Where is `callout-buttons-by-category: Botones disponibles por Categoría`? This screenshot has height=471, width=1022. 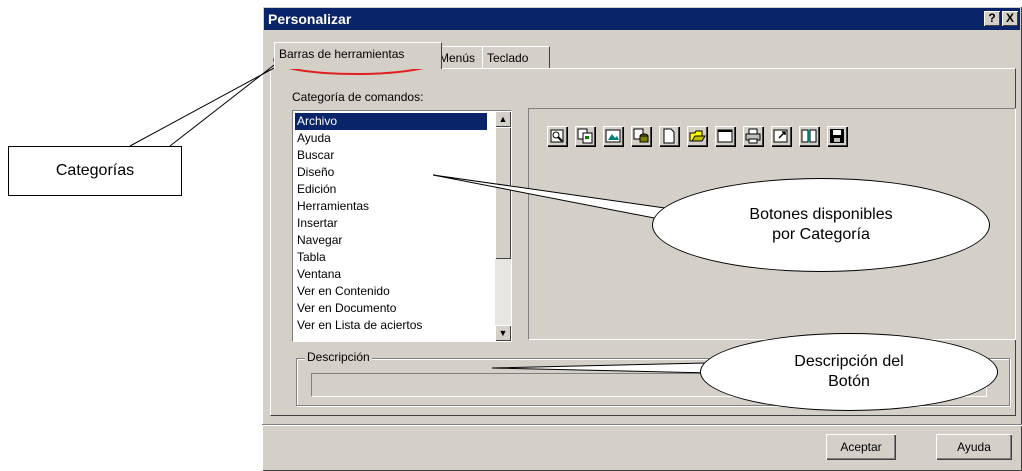
callout-buttons-by-category: Botones disponibles por Categoría is located at coordinates (821, 225).